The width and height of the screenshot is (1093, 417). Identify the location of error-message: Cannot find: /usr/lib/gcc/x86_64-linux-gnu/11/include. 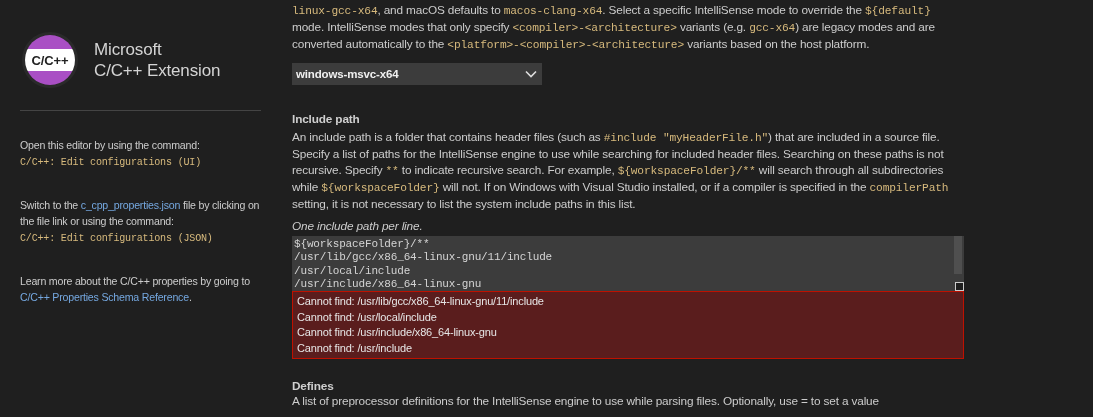
(421, 301).